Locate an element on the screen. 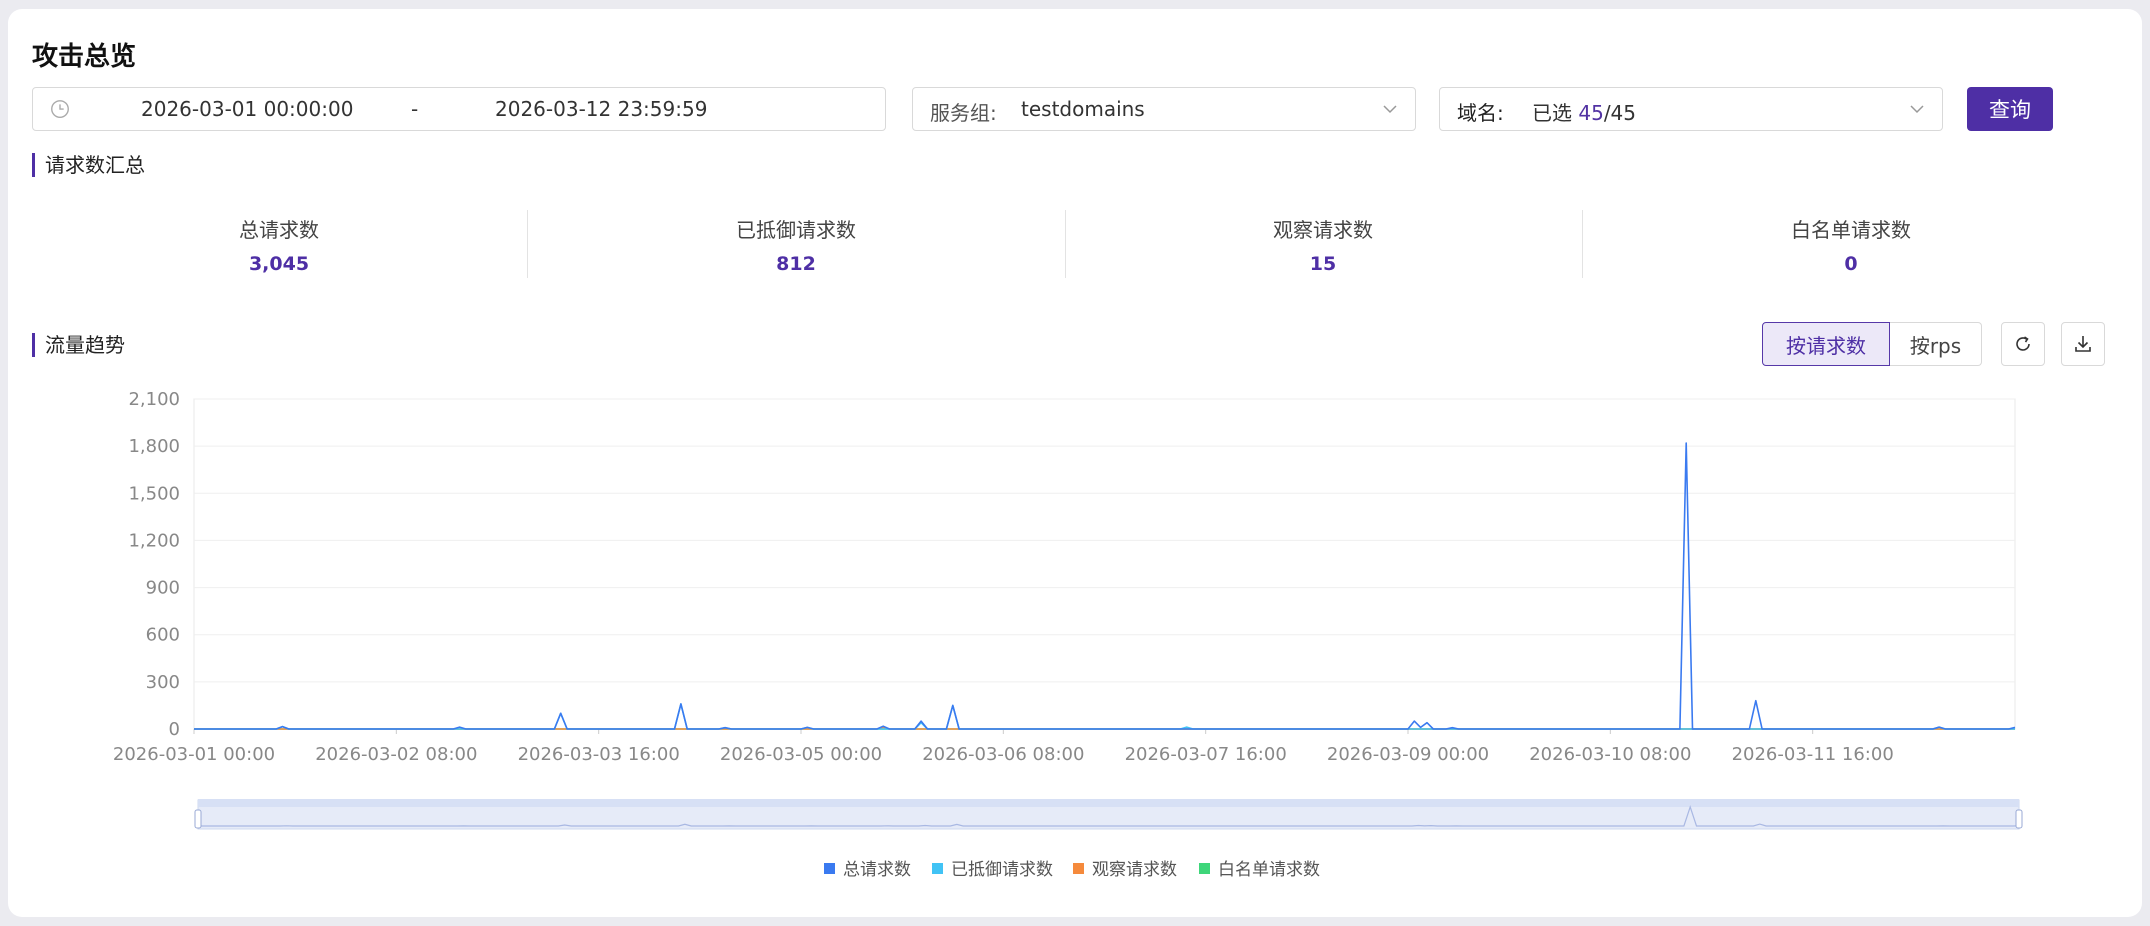  legend-label: 已抵御请求数 is located at coordinates (1002, 870).